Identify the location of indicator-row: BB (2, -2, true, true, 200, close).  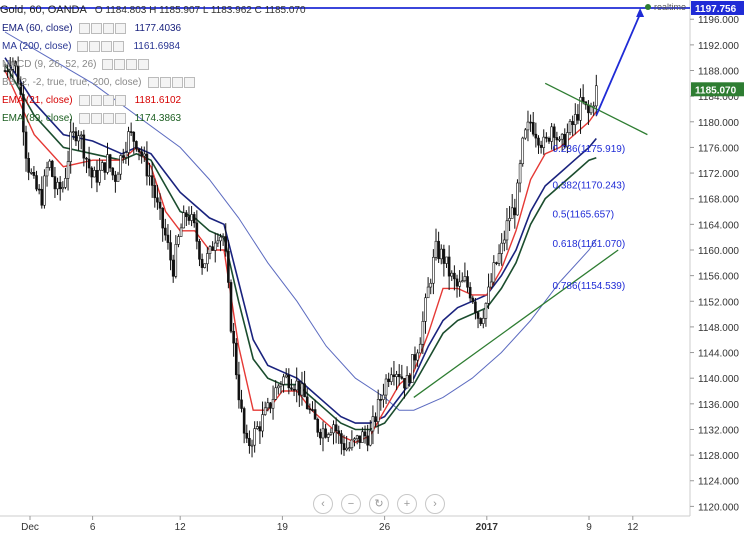
(153, 82).